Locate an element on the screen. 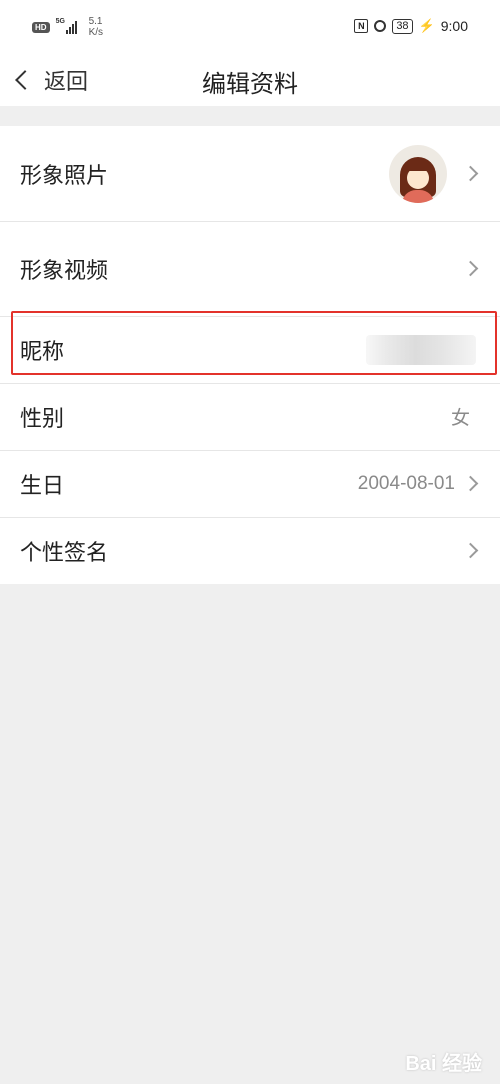  nfc-icon: N is located at coordinates (361, 26).